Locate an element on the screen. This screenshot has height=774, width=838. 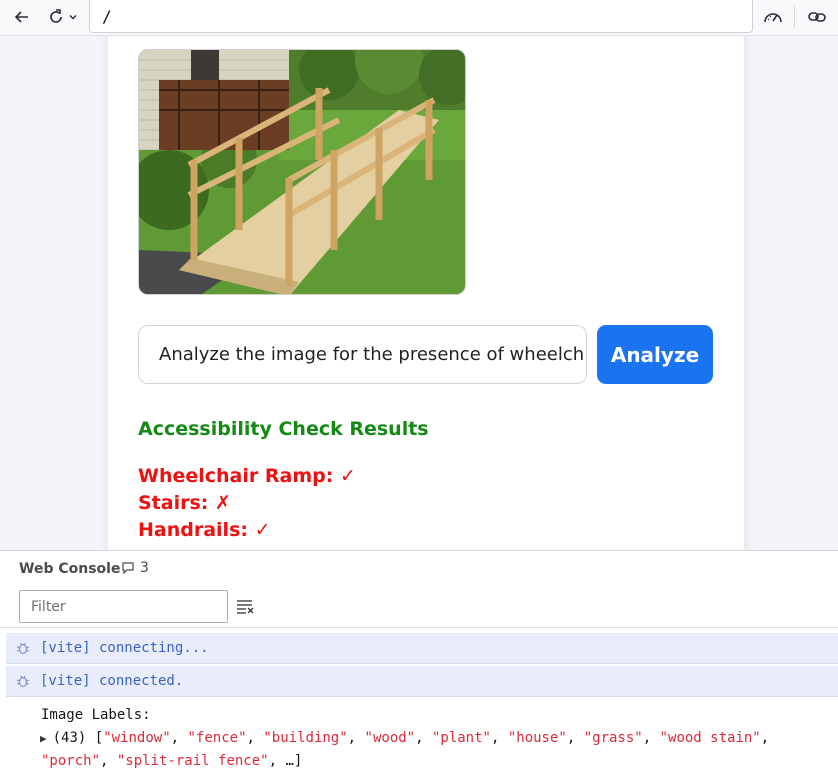
result-label: Wheelchair Ramp: is located at coordinates (236, 476).